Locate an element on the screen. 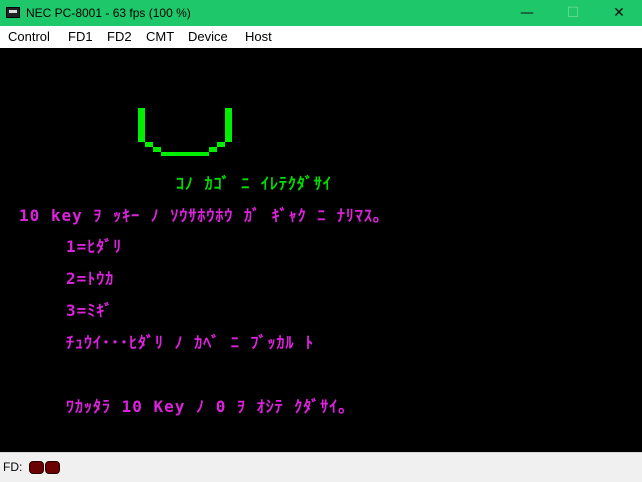  cup-basket-graphic is located at coordinates (185, 132).